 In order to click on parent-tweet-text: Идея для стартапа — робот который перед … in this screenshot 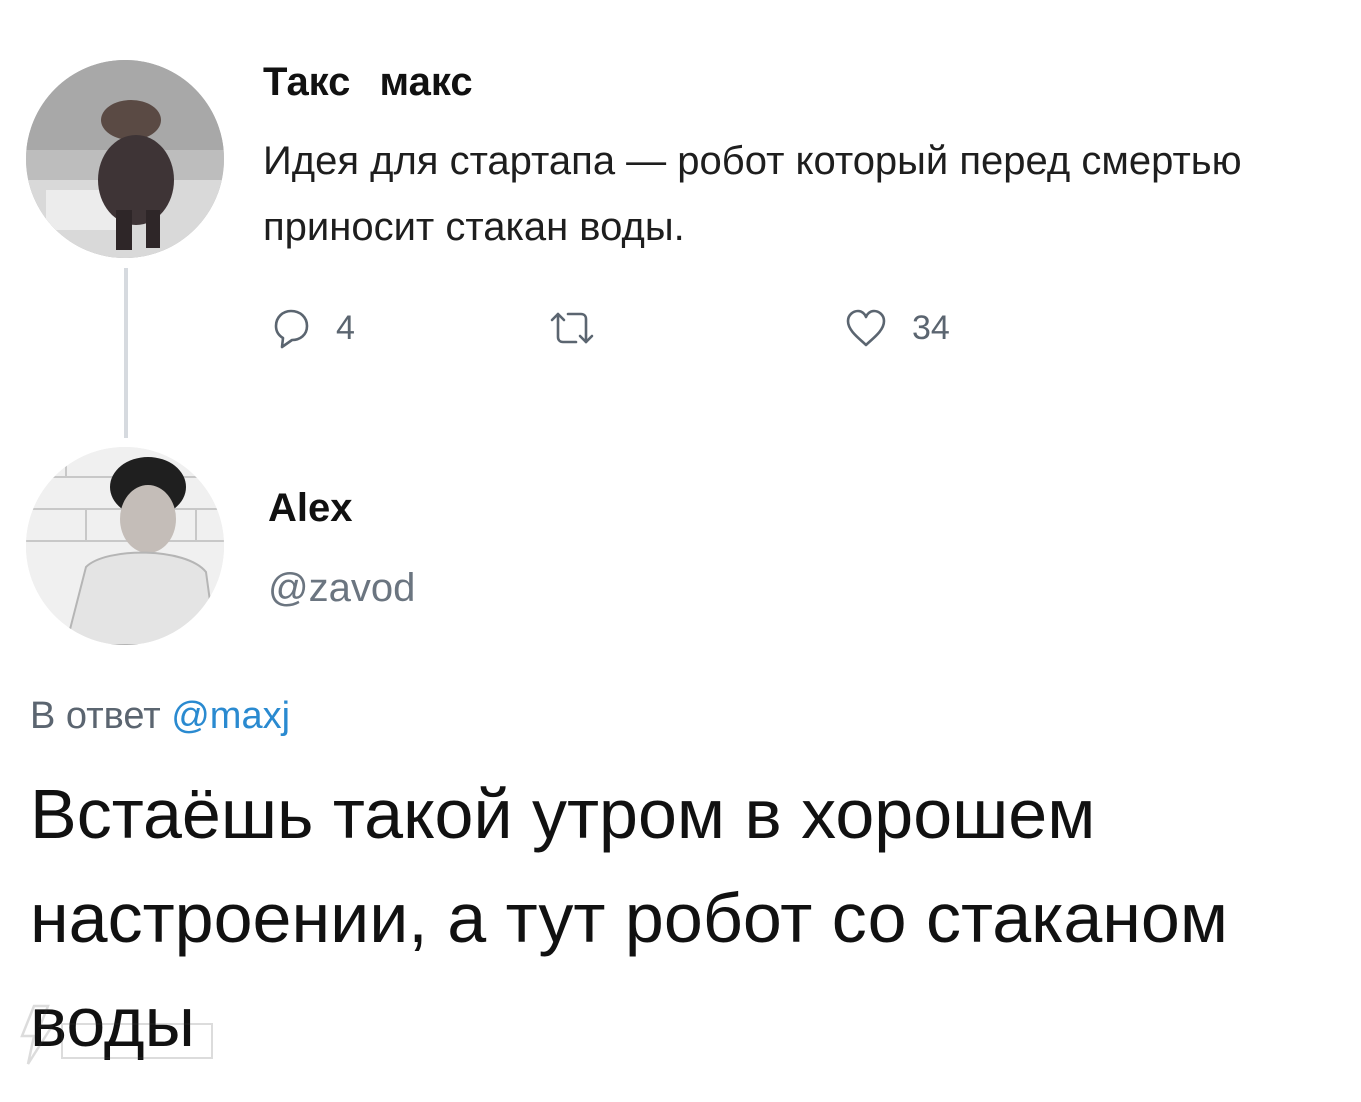, I will do `click(752, 194)`.